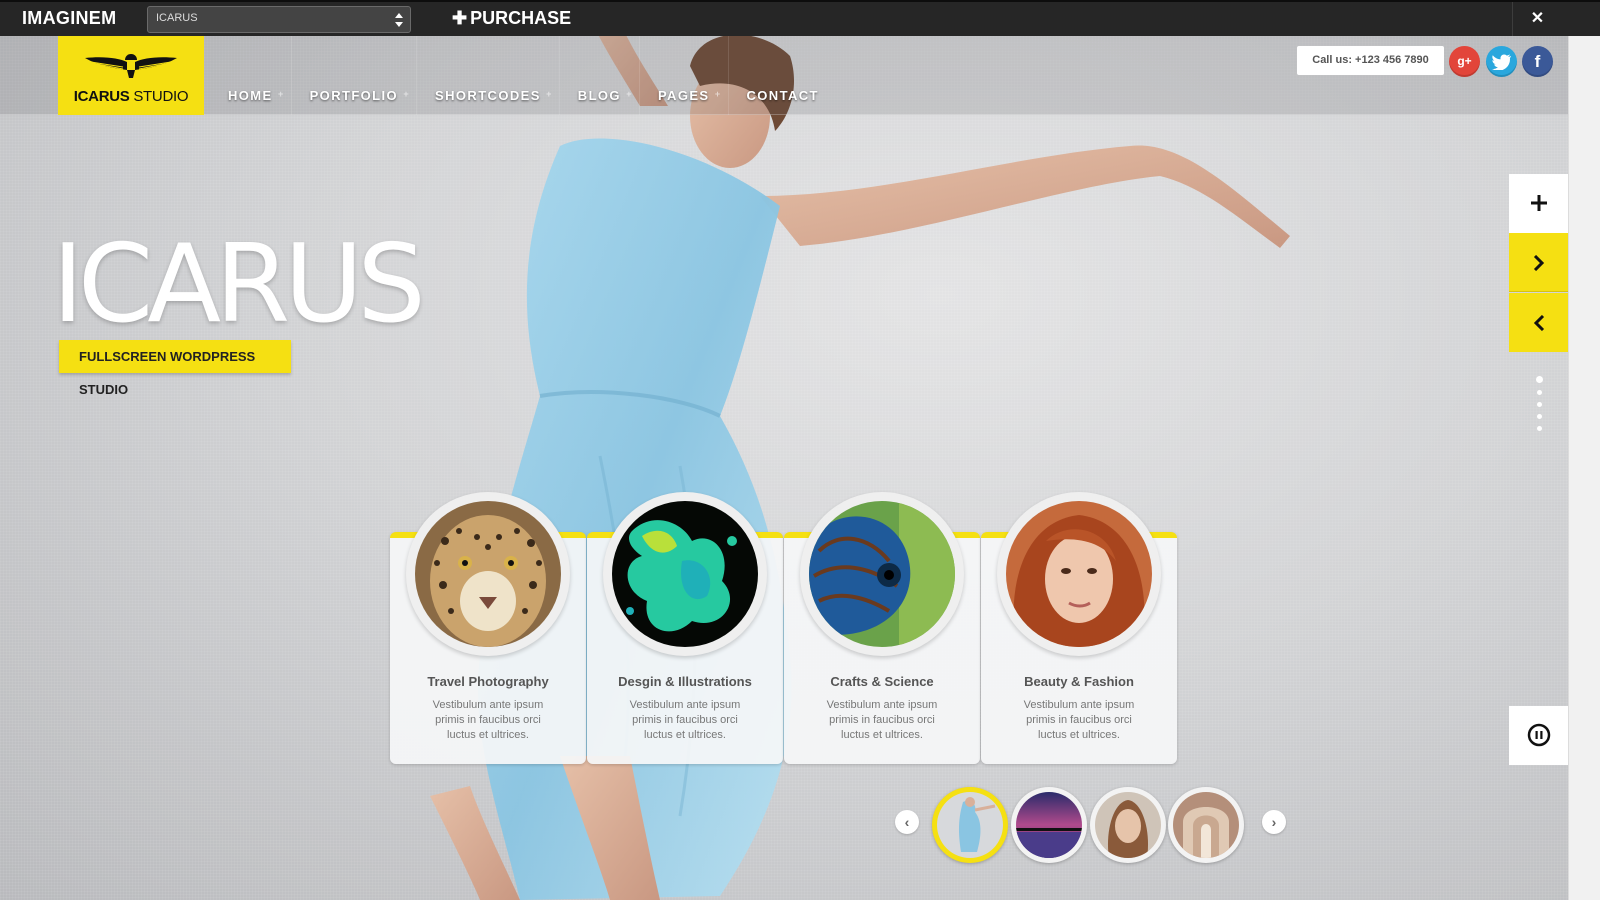 The image size is (1600, 900). What do you see at coordinates (175, 368) in the screenshot?
I see `hero-tagline: FULLSCREEN WORDPRESS STUDIO` at bounding box center [175, 368].